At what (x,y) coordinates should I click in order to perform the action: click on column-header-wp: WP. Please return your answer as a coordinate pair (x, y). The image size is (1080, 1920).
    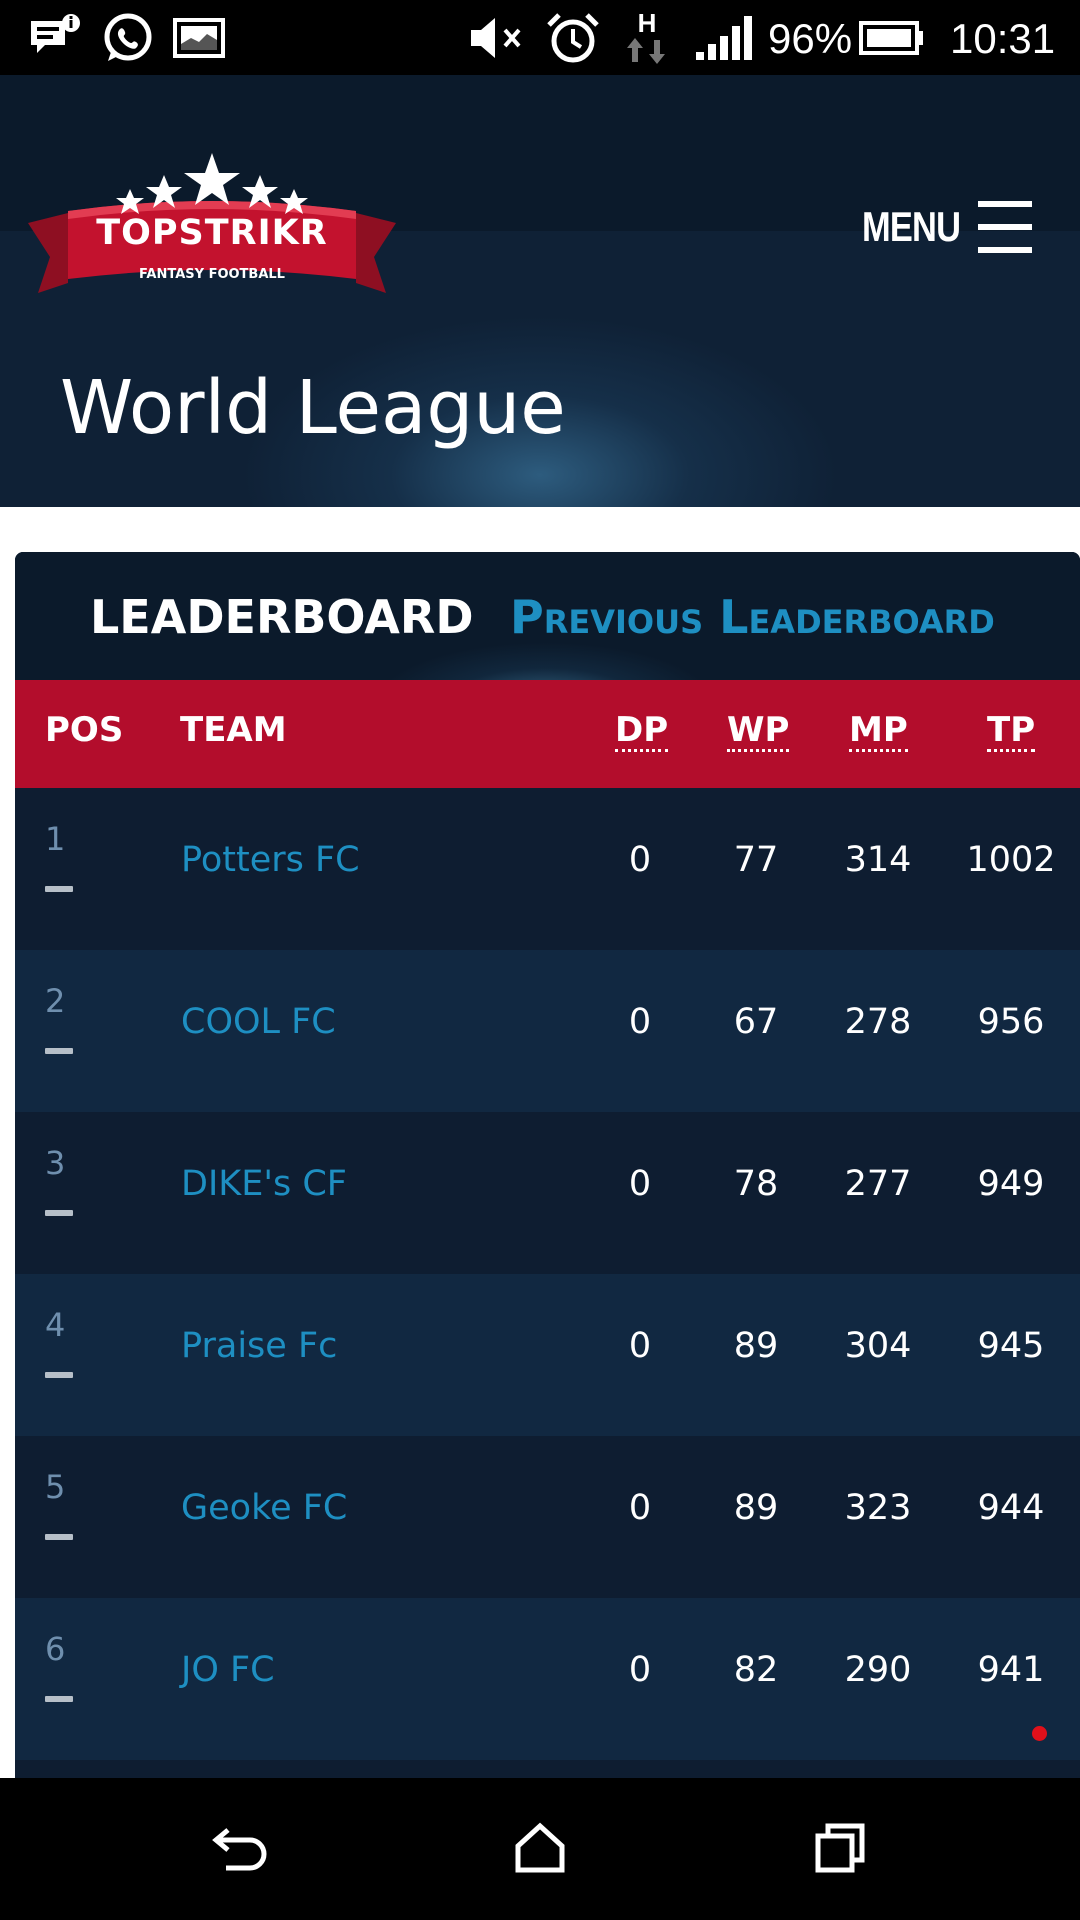
    Looking at the image, I should click on (758, 734).